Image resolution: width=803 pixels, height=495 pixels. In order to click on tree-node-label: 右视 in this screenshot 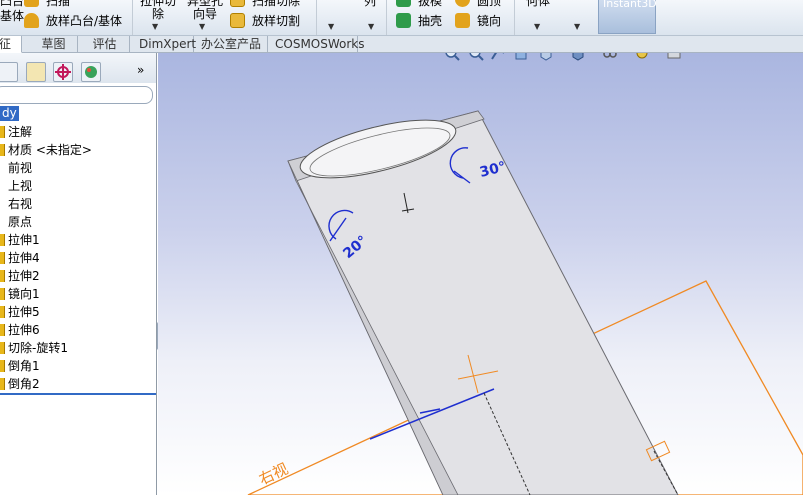, I will do `click(20, 204)`.